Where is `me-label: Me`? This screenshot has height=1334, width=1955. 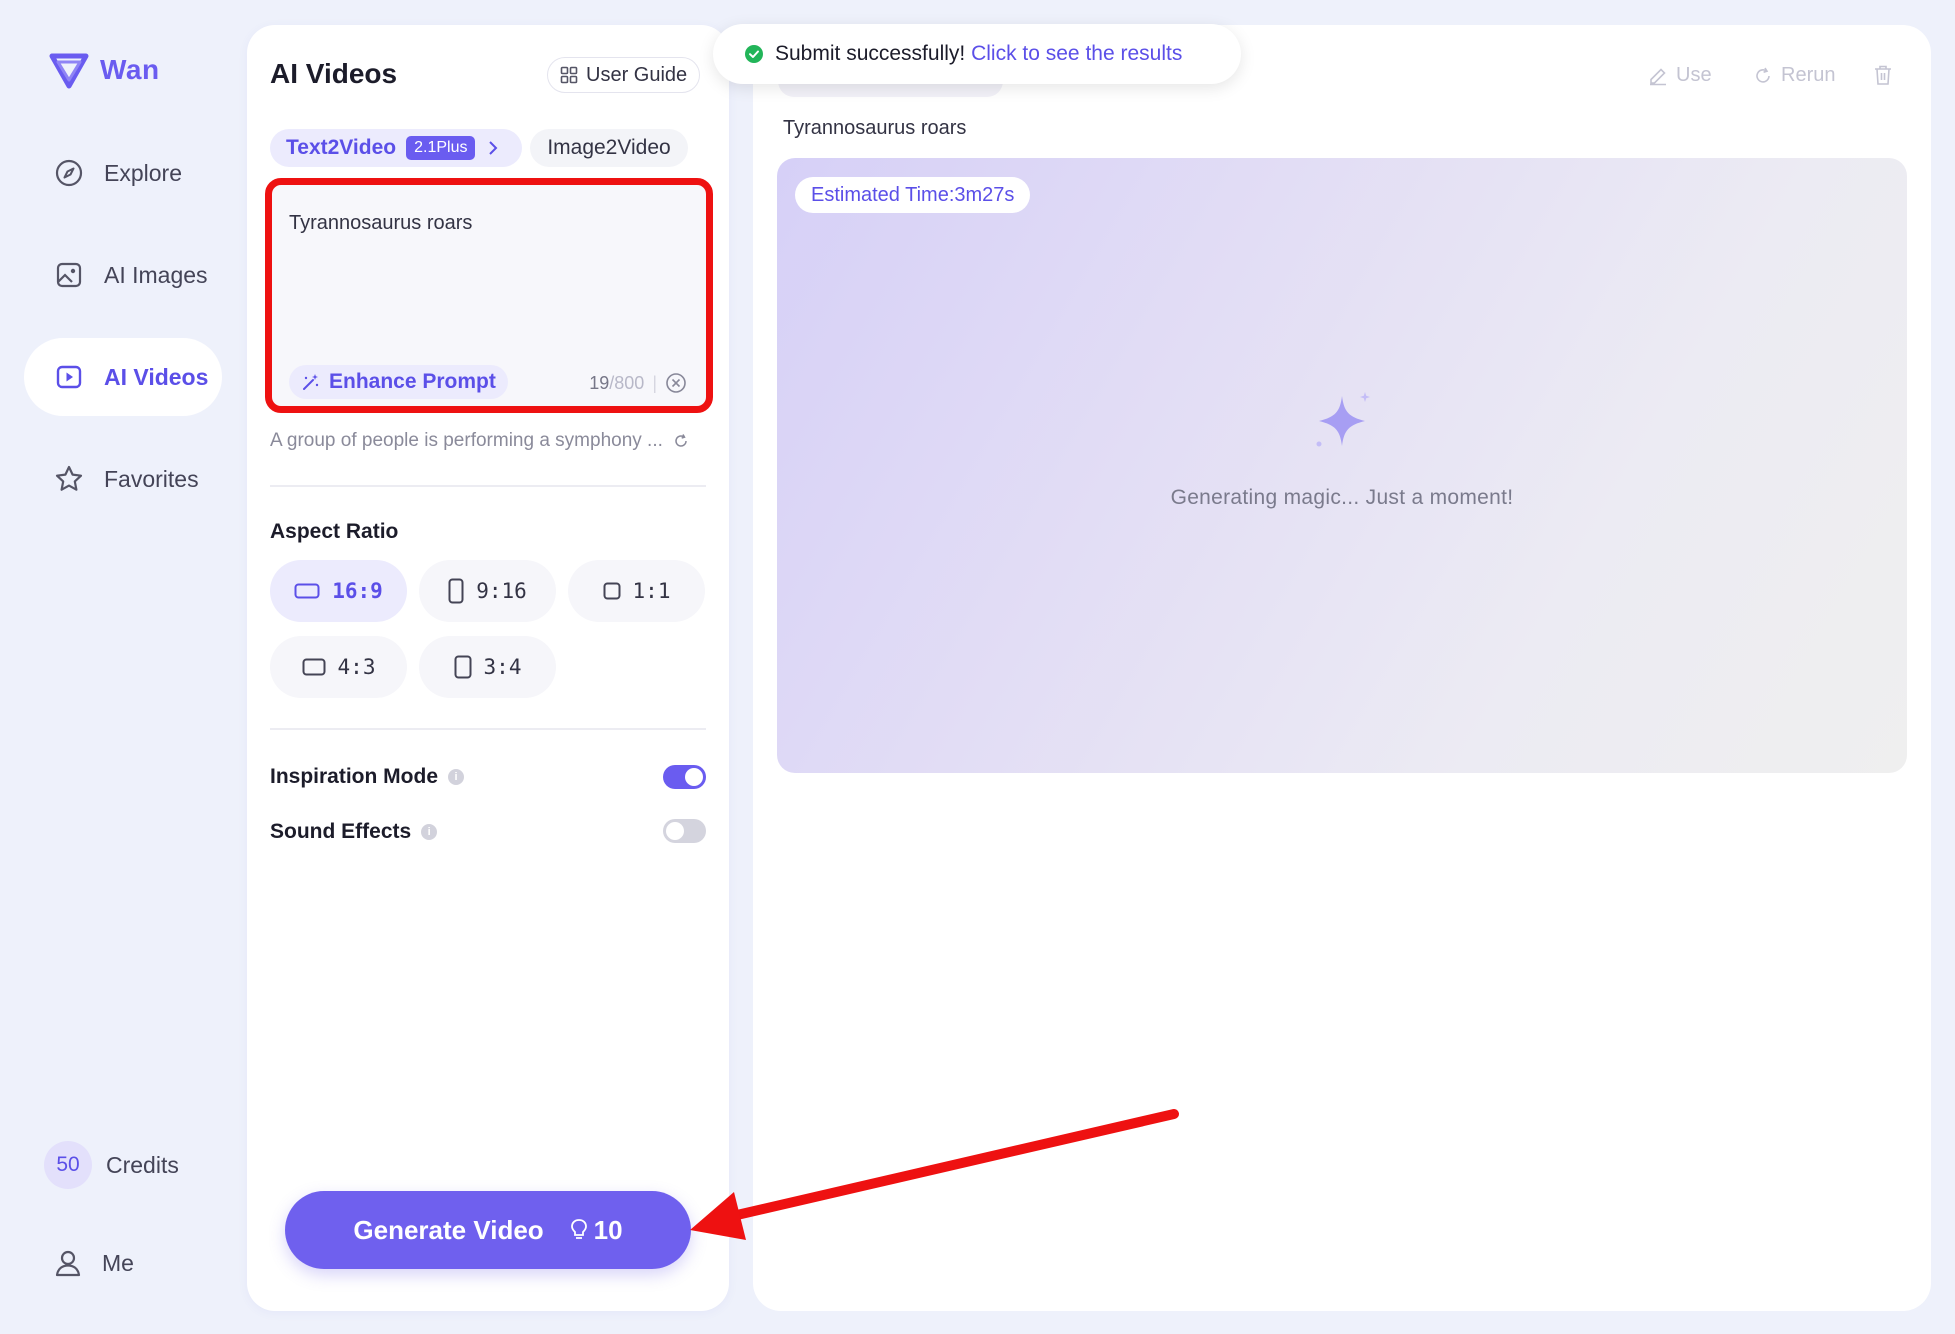
me-label: Me is located at coordinates (118, 1262).